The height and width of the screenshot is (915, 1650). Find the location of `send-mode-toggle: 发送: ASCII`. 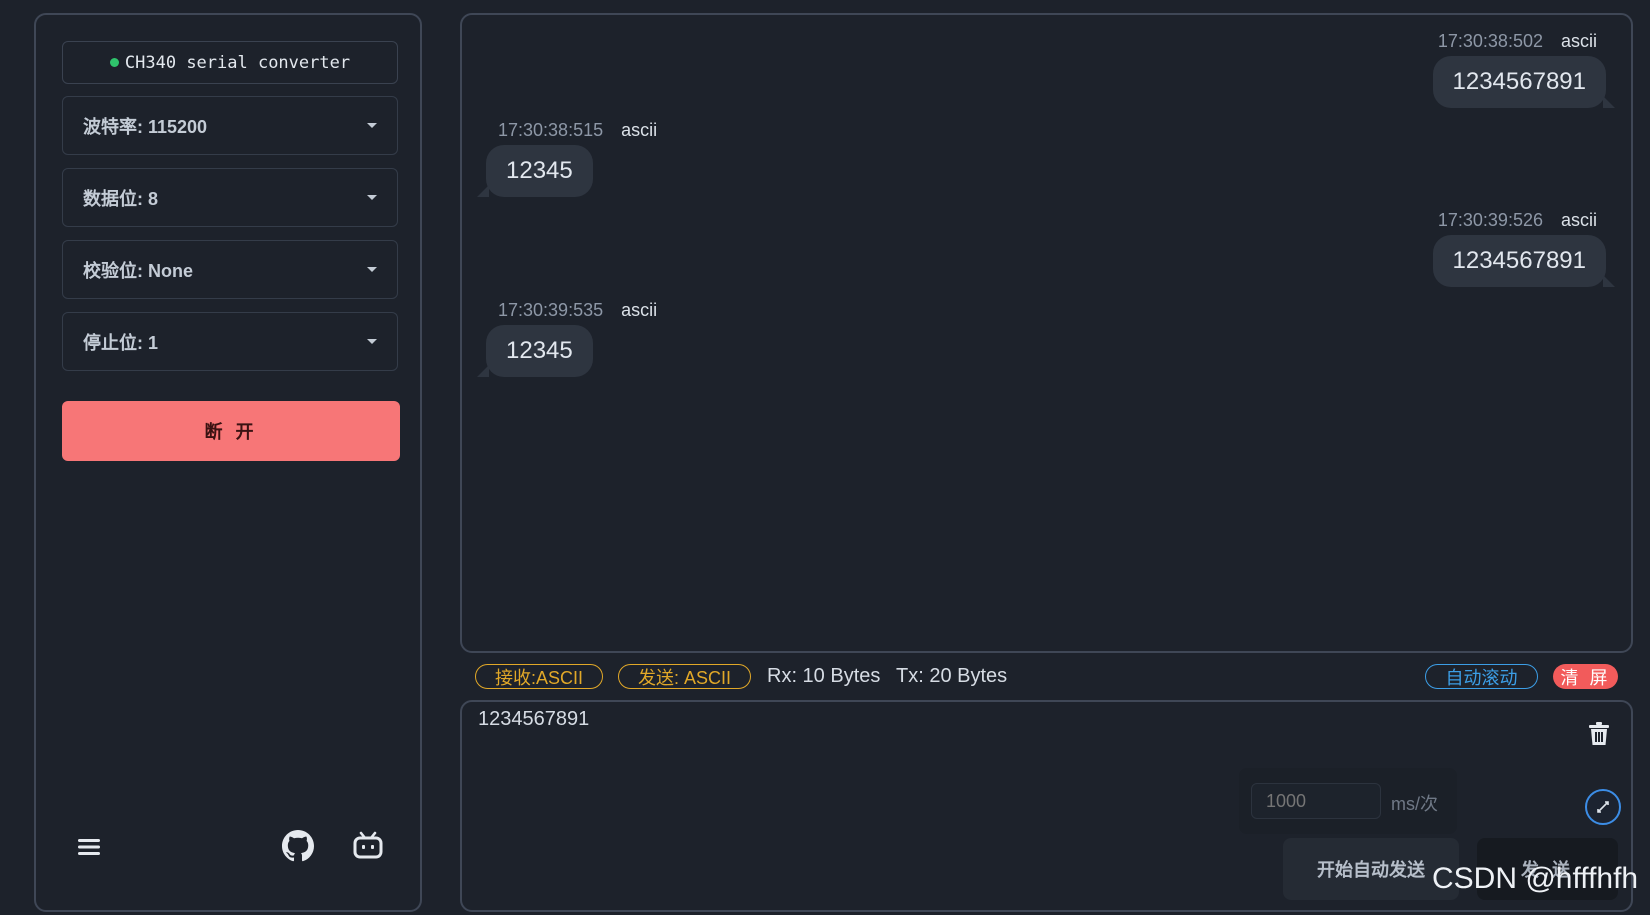

send-mode-toggle: 发送: ASCII is located at coordinates (684, 676).